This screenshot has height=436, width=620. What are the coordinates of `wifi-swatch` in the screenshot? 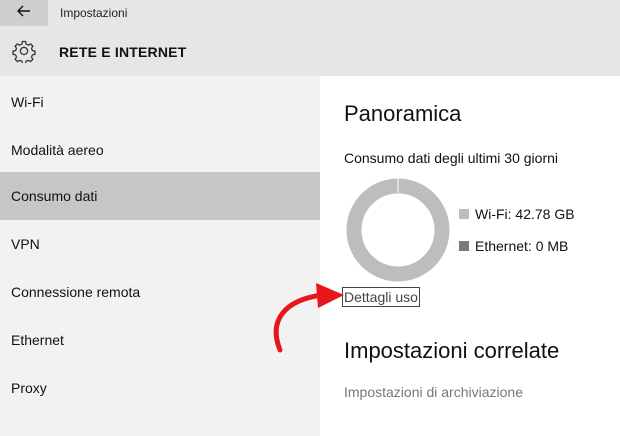 It's located at (464, 214).